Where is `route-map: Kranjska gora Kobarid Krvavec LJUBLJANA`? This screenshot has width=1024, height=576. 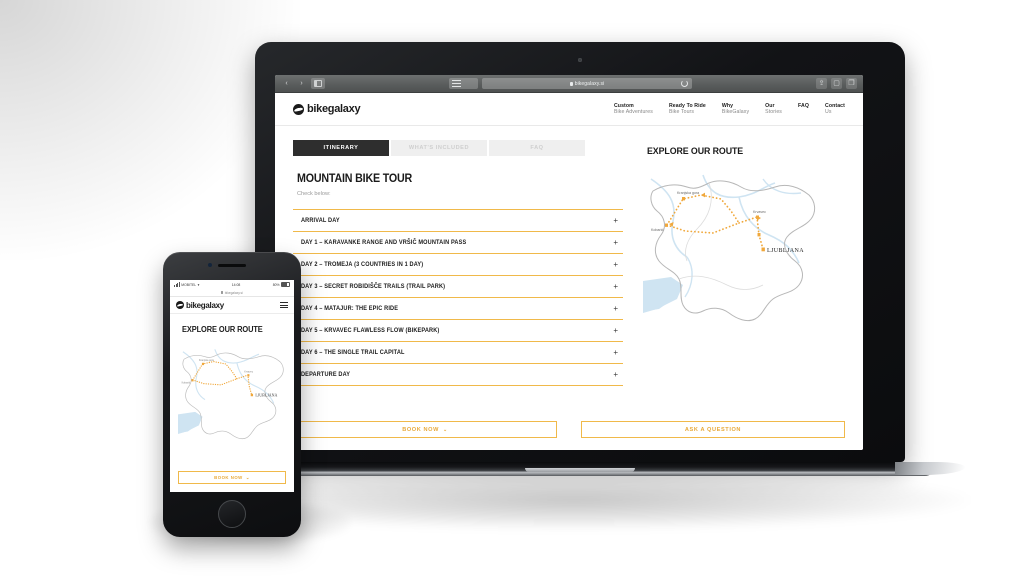 route-map: Kranjska gora Kobarid Krvavec LJUBLJANA is located at coordinates (731, 256).